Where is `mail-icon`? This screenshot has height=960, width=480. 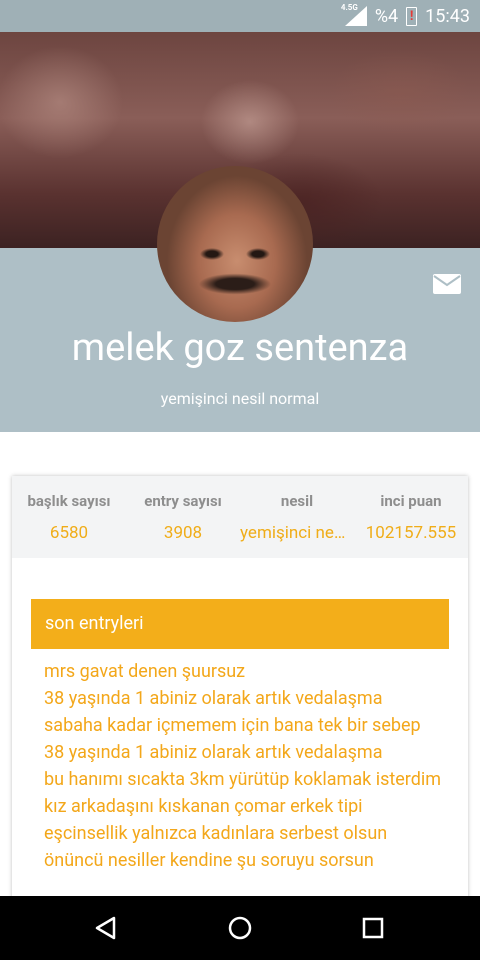 mail-icon is located at coordinates (447, 284).